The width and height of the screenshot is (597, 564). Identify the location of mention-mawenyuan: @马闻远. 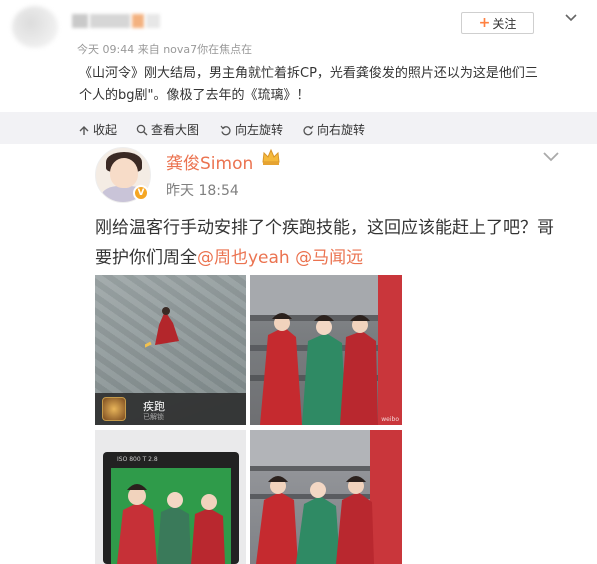
(329, 258).